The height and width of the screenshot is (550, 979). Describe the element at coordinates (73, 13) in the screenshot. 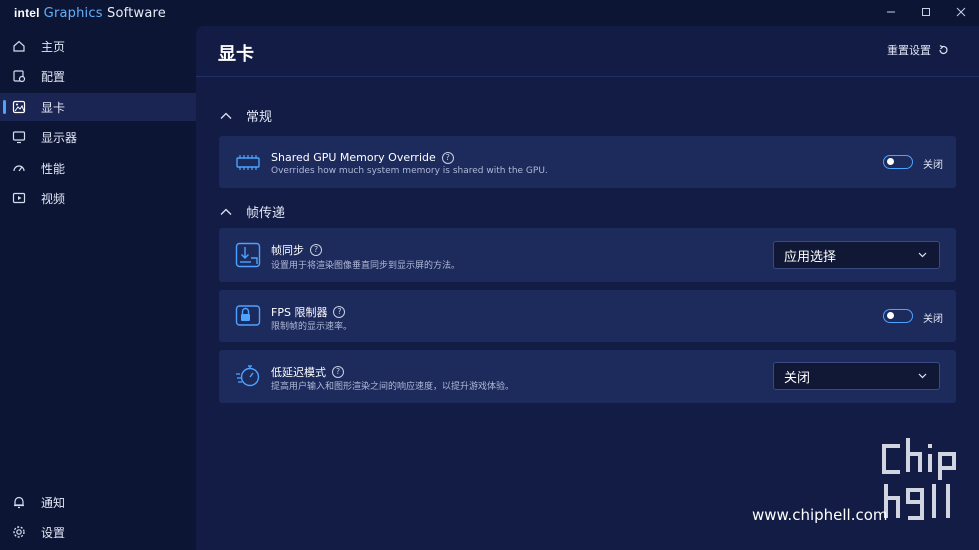

I see `brand-graphics: Graphics` at that location.